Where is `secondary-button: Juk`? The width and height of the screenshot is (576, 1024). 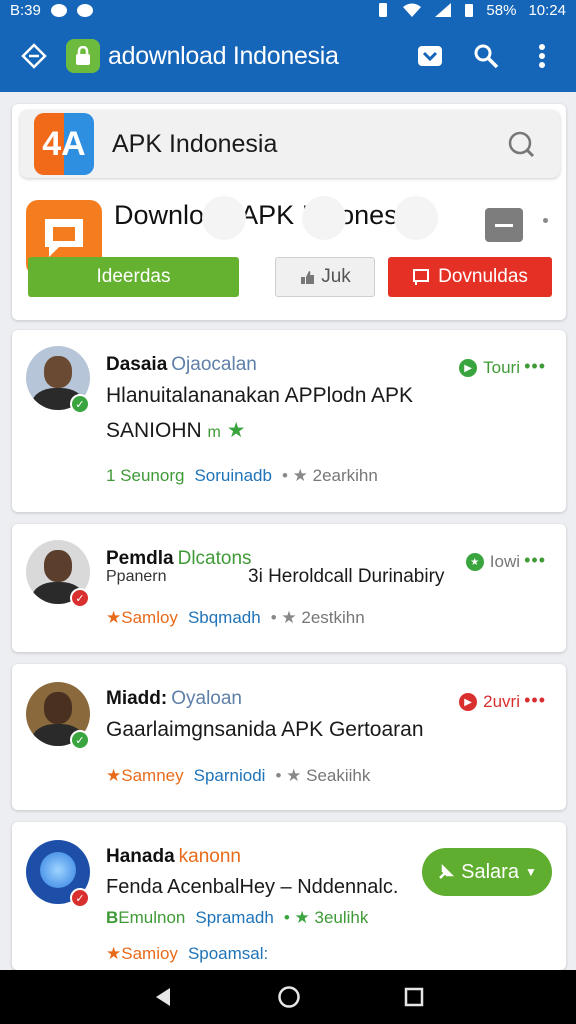
secondary-button: Juk is located at coordinates (325, 277).